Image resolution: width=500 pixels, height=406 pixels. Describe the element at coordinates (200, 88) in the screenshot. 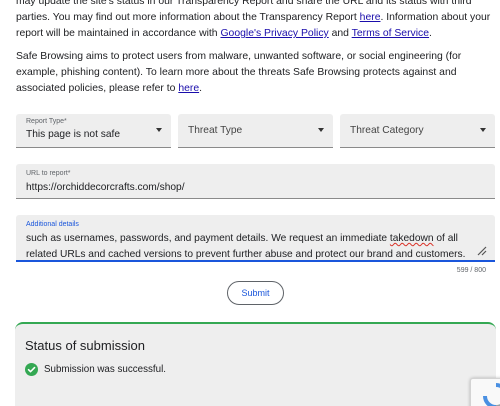

I see `safe-browsing-end: .` at that location.